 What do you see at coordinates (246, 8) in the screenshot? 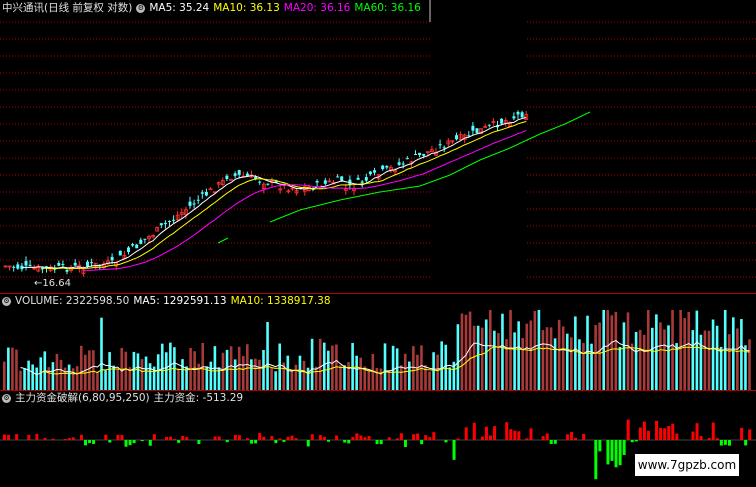
I see `ma10-readout: MA10: 36.13` at bounding box center [246, 8].